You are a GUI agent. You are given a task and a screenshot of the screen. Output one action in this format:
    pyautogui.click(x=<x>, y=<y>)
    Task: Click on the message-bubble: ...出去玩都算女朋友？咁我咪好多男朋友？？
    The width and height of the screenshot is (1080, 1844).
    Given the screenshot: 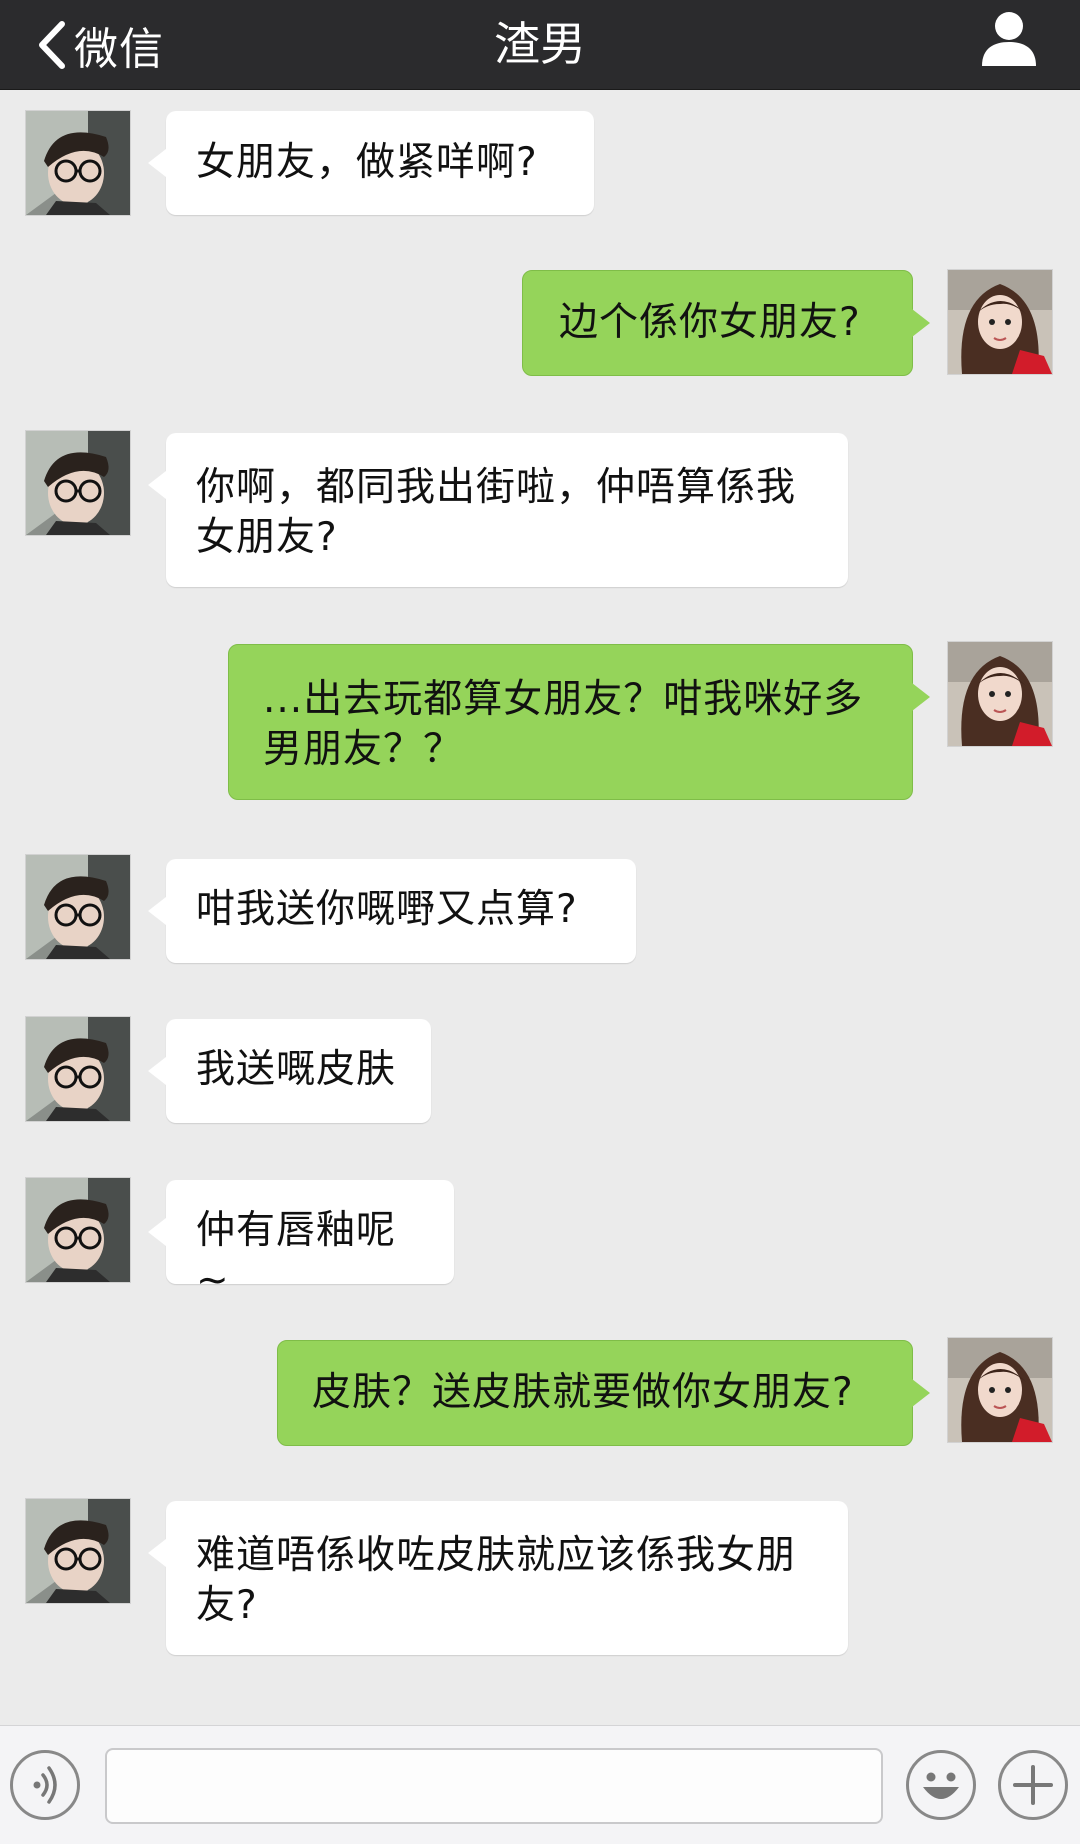 What is the action you would take?
    pyautogui.click(x=579, y=722)
    